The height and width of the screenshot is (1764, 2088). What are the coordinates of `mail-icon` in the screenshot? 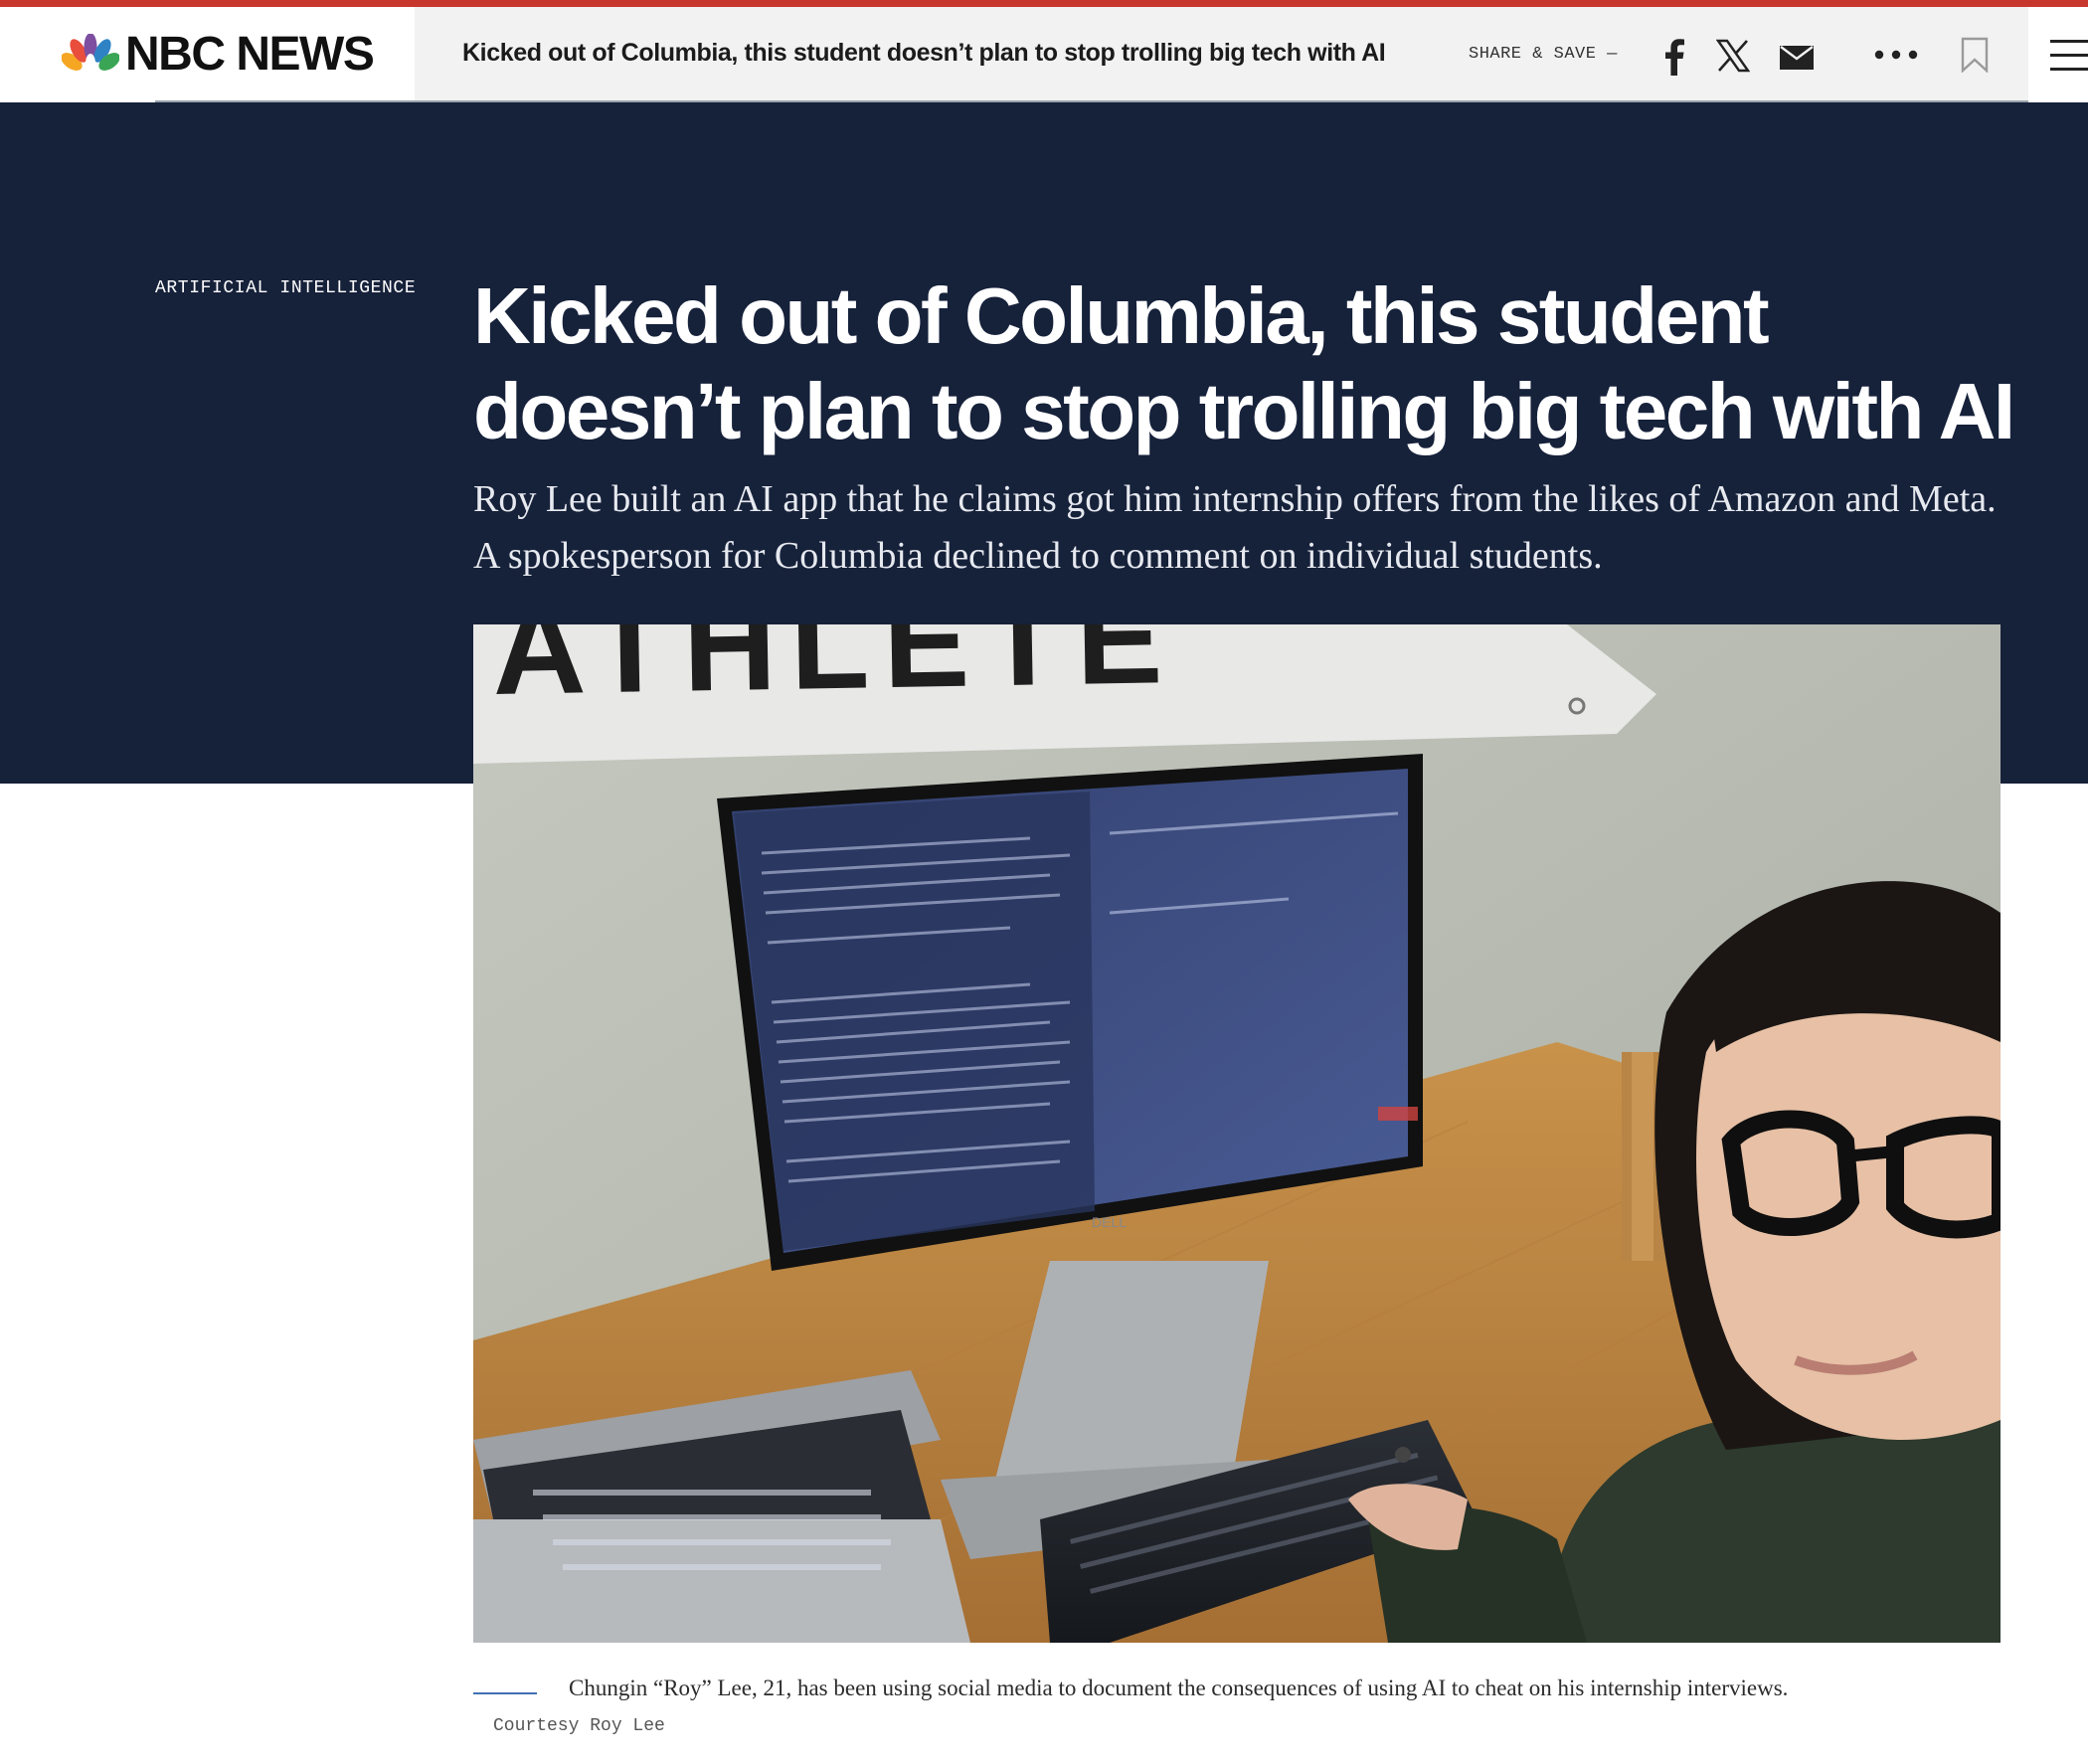 It's located at (1797, 58).